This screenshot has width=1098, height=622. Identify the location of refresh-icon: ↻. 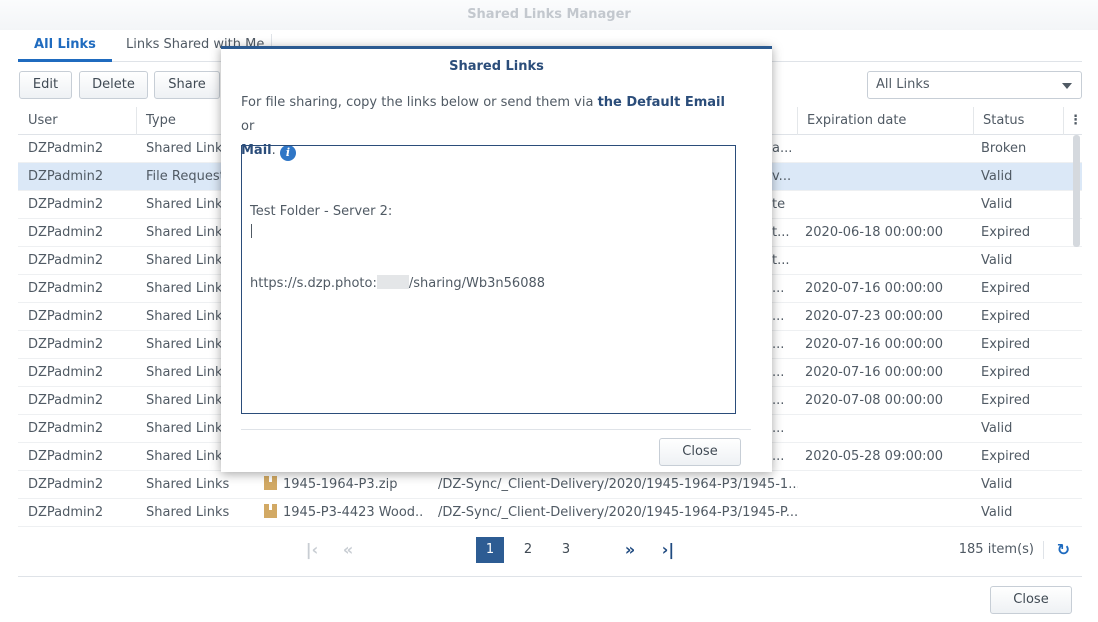
(1063, 550).